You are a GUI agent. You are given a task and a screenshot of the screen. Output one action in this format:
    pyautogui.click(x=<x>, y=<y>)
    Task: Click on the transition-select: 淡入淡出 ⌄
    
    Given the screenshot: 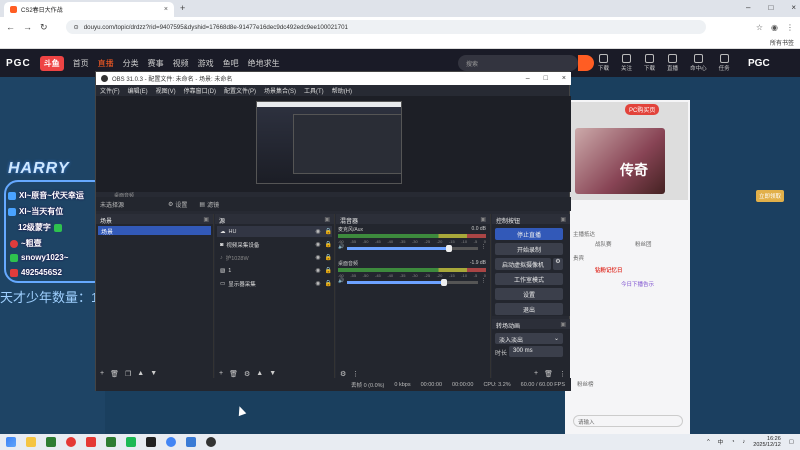 What is the action you would take?
    pyautogui.click(x=529, y=338)
    